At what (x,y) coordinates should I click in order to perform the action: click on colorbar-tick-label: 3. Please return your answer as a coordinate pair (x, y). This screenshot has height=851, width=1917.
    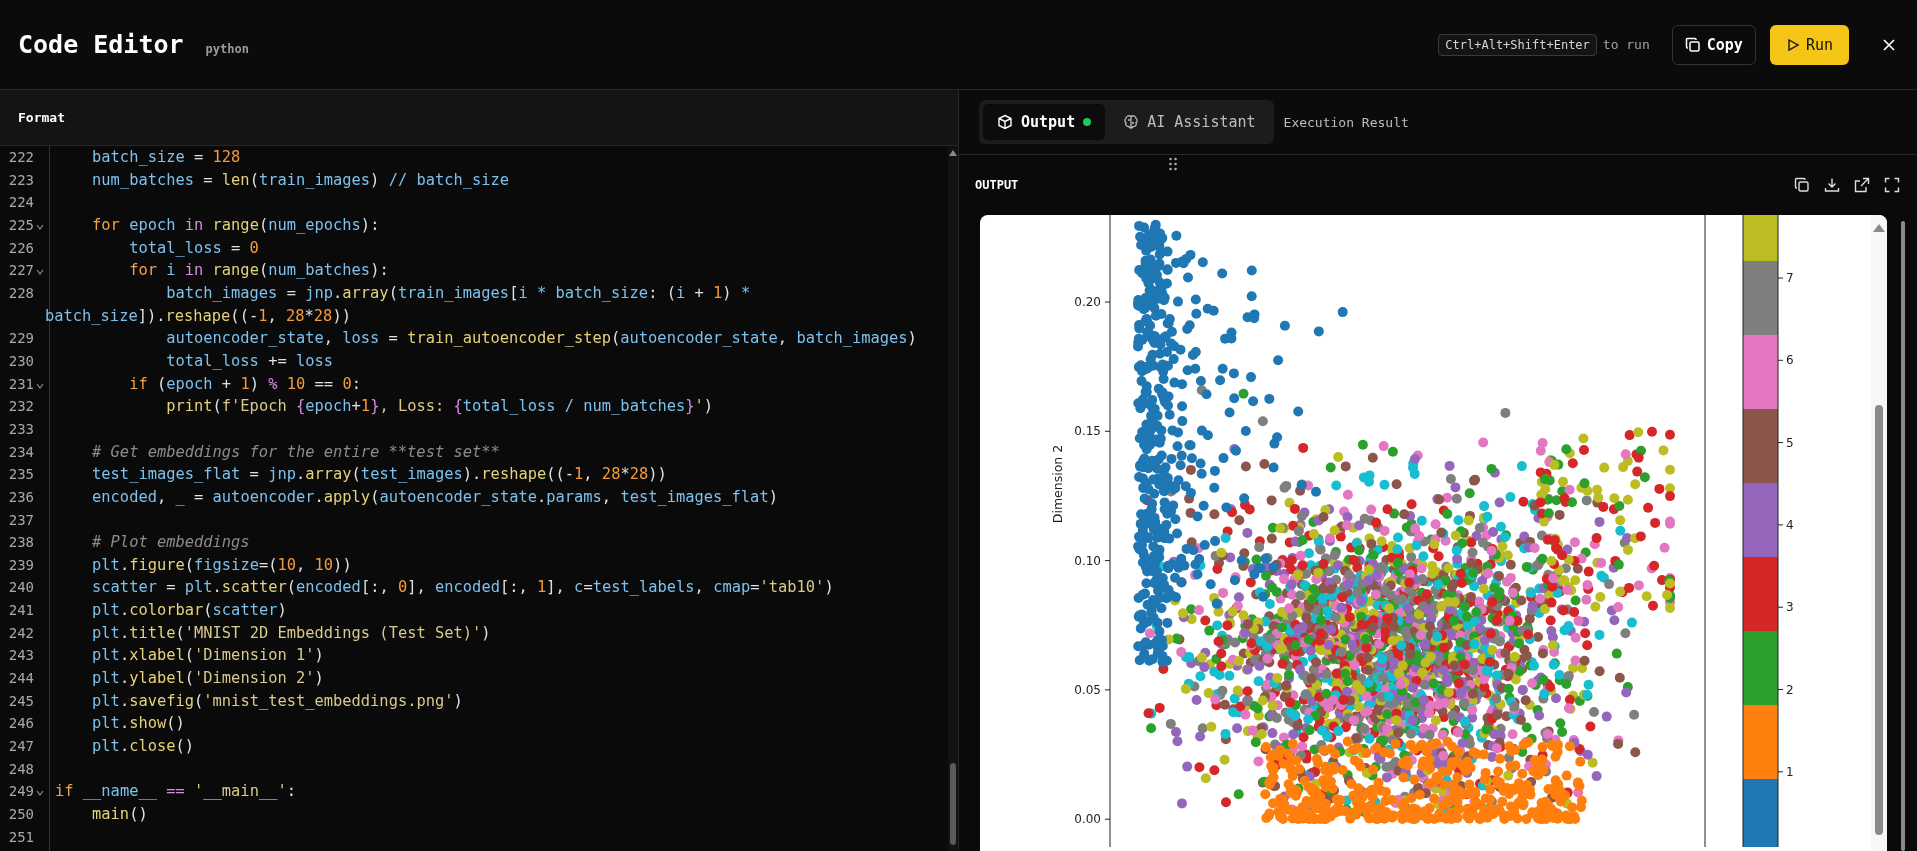
    Looking at the image, I should click on (1790, 607).